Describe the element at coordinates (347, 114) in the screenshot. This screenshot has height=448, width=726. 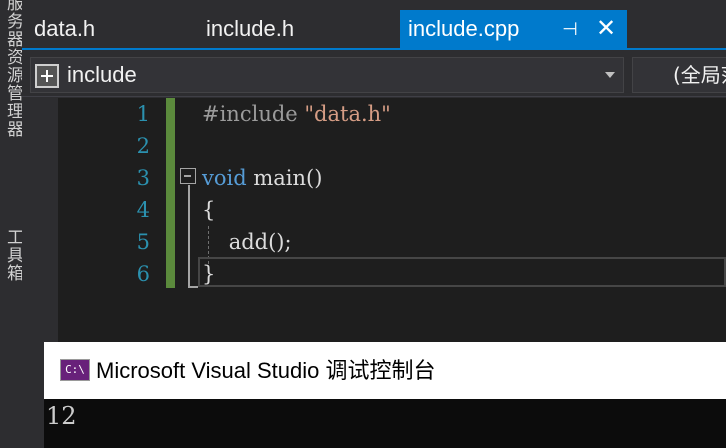
I see `include-path-string: "data.h"` at that location.